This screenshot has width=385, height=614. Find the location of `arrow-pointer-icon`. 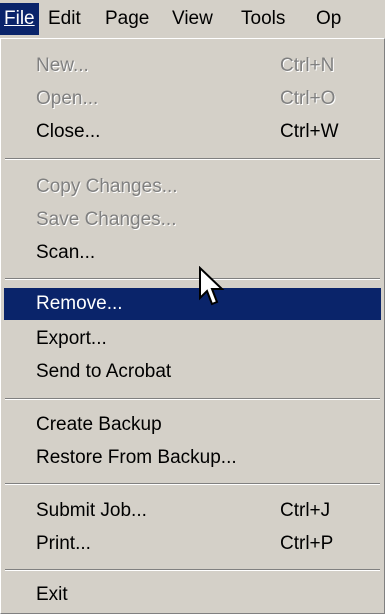

arrow-pointer-icon is located at coordinates (212, 286).